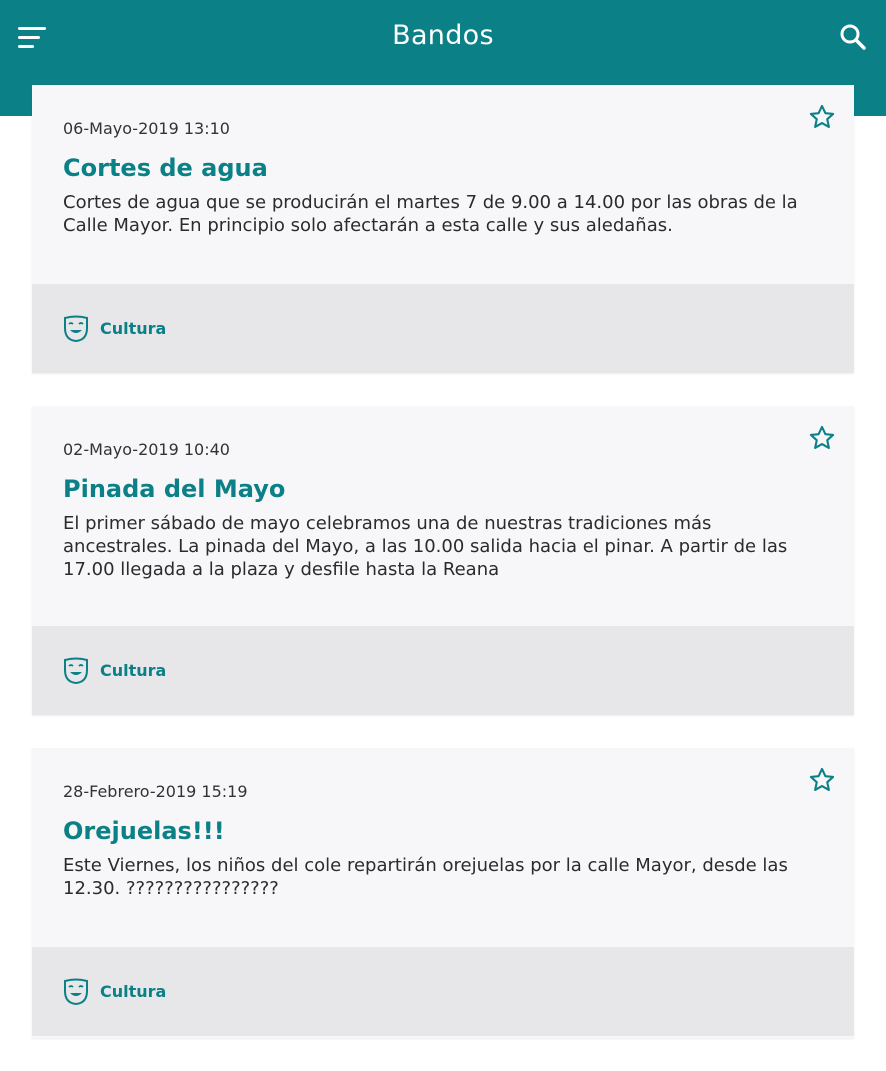  I want to click on announcement-title: Orejuelas!!!, so click(144, 831).